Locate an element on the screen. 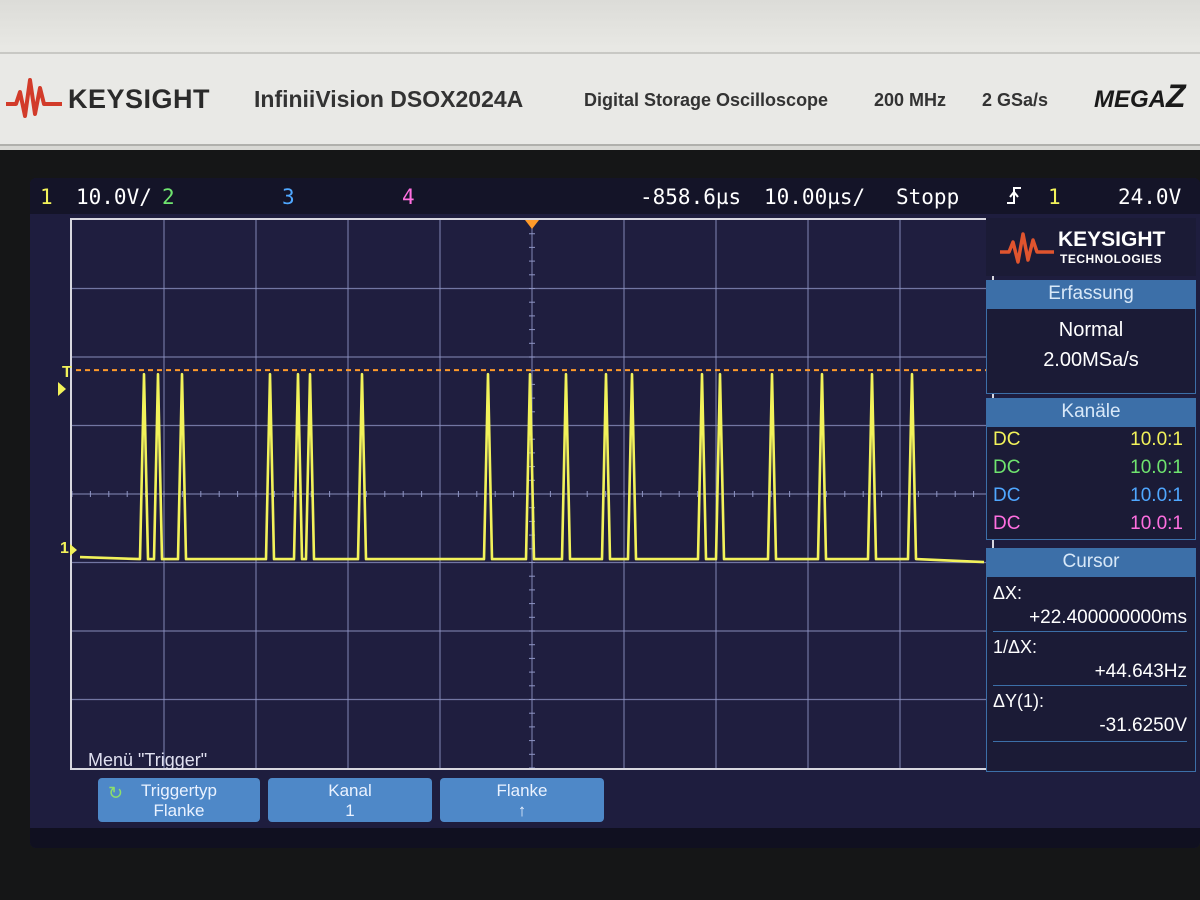 The width and height of the screenshot is (1200, 900). softkey-label: Kanal is located at coordinates (350, 790).